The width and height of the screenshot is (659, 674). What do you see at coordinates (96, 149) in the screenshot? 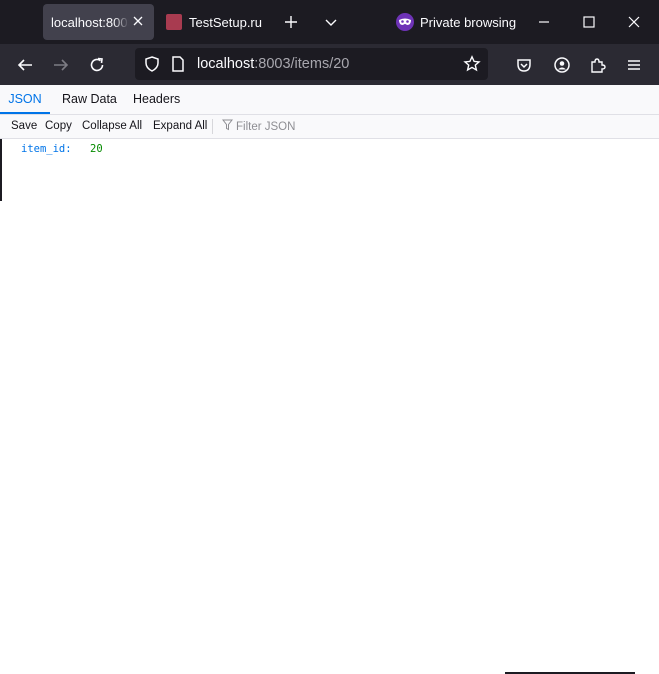
I see `json-value: 20` at bounding box center [96, 149].